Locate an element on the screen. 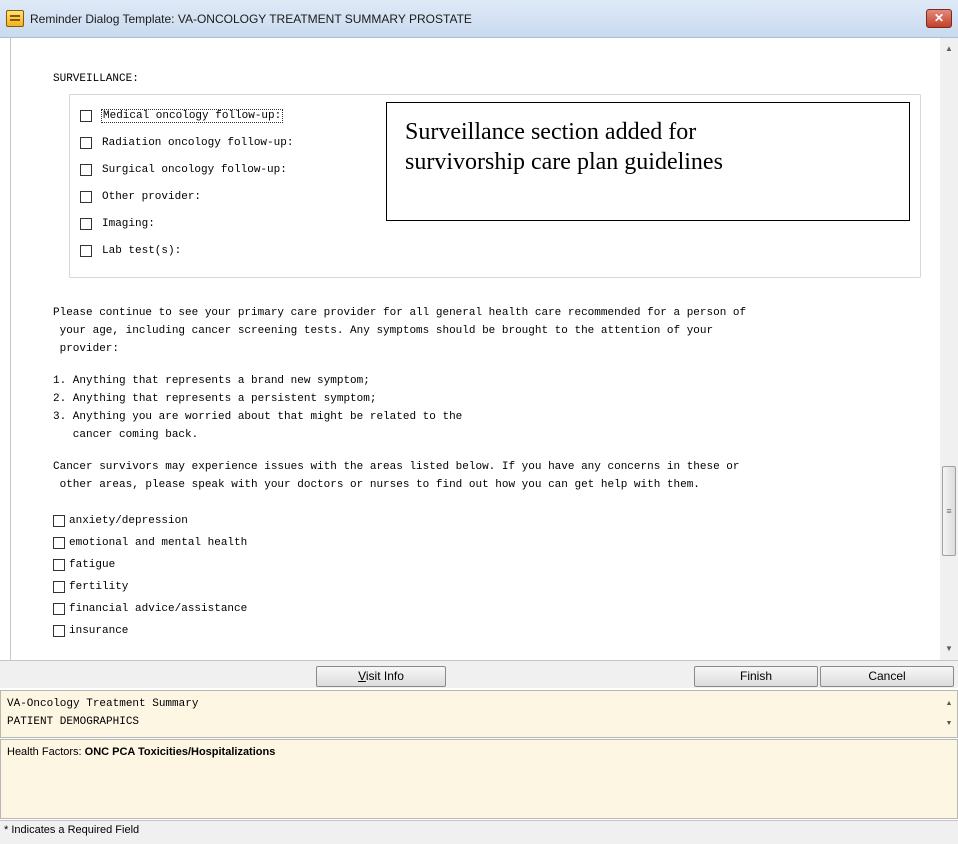 The image size is (958, 844). callout-line: survivorship care plan guidelines is located at coordinates (564, 162).